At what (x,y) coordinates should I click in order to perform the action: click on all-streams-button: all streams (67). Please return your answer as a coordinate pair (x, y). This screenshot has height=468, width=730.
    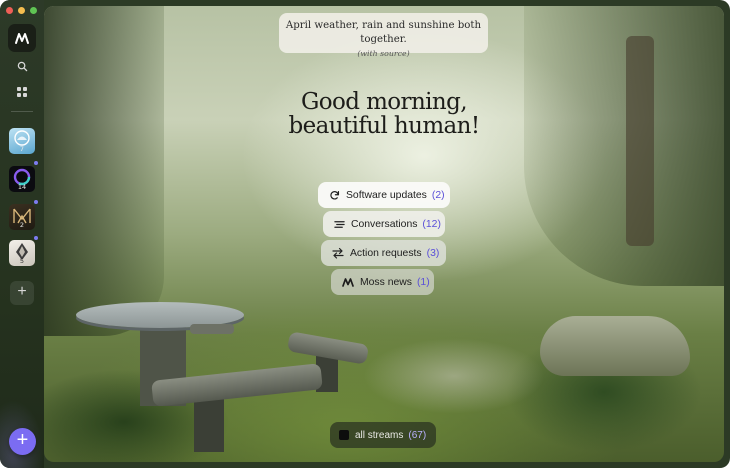
    Looking at the image, I should click on (383, 435).